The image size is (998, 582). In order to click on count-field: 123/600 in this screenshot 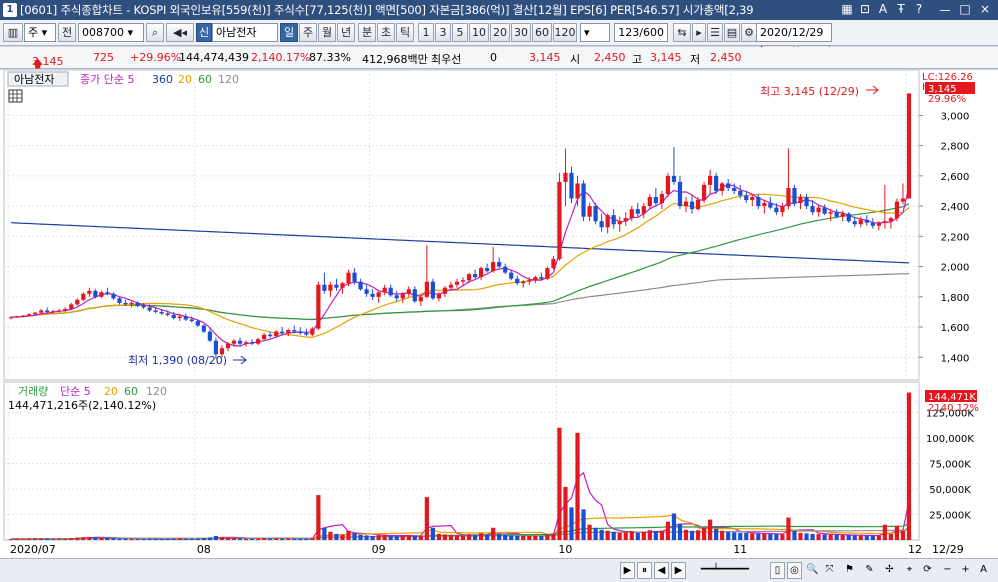, I will do `click(641, 32)`.